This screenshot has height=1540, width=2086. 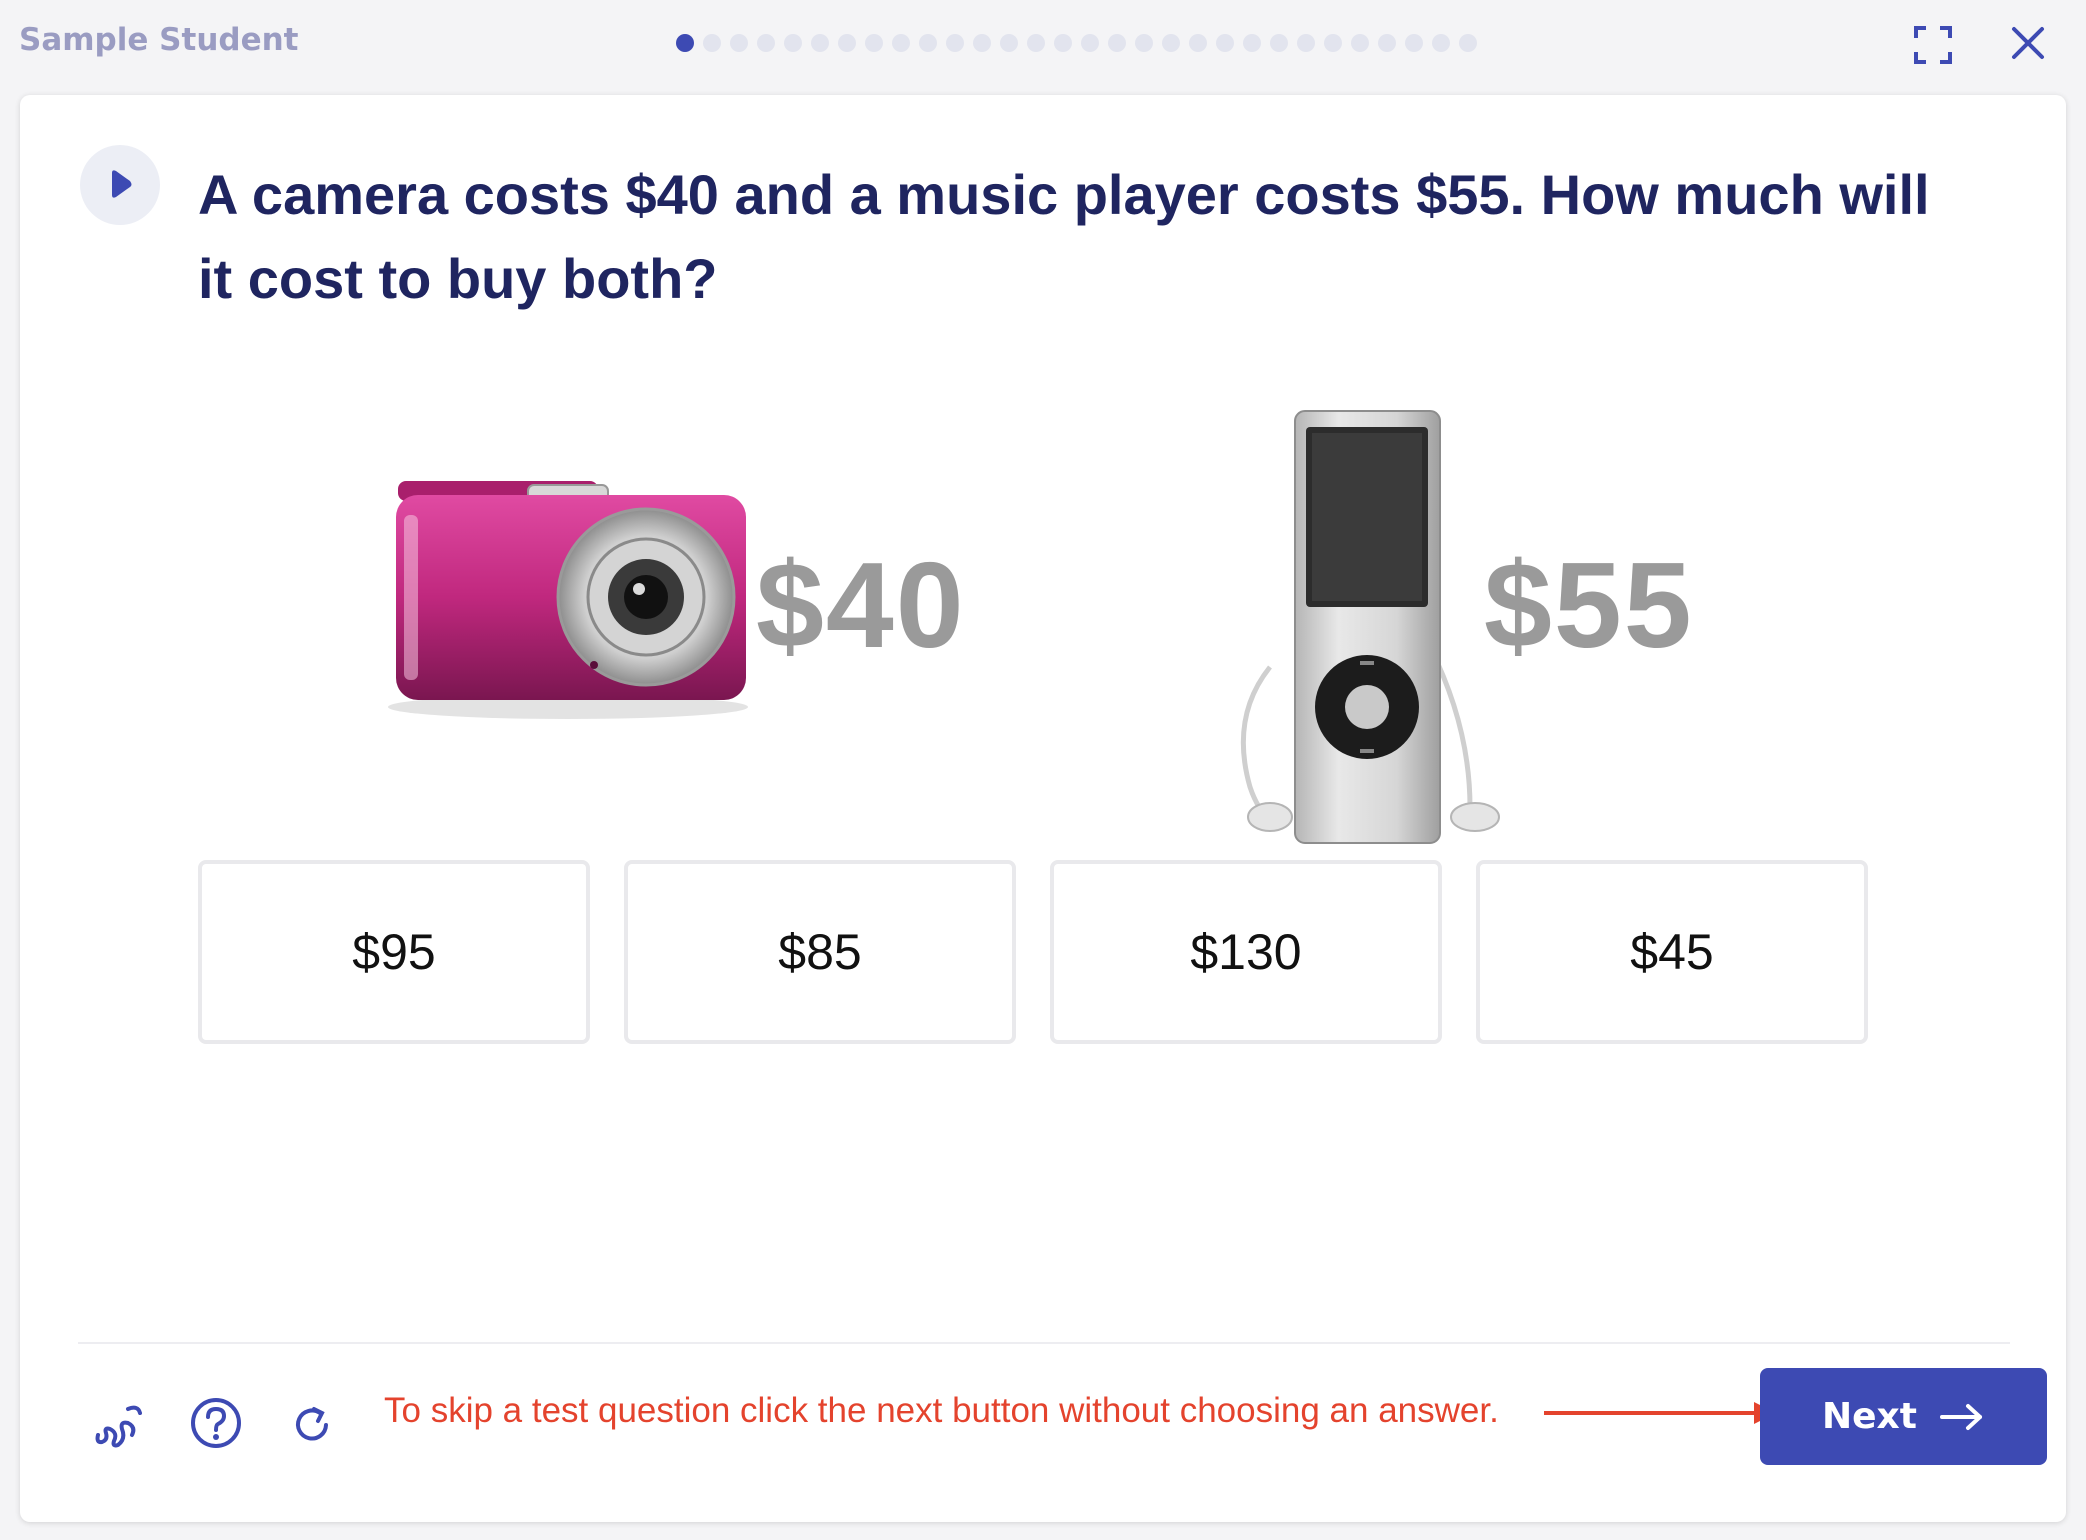 What do you see at coordinates (1033, 952) in the screenshot?
I see `answer-choices: $95 $85 $130 $45` at bounding box center [1033, 952].